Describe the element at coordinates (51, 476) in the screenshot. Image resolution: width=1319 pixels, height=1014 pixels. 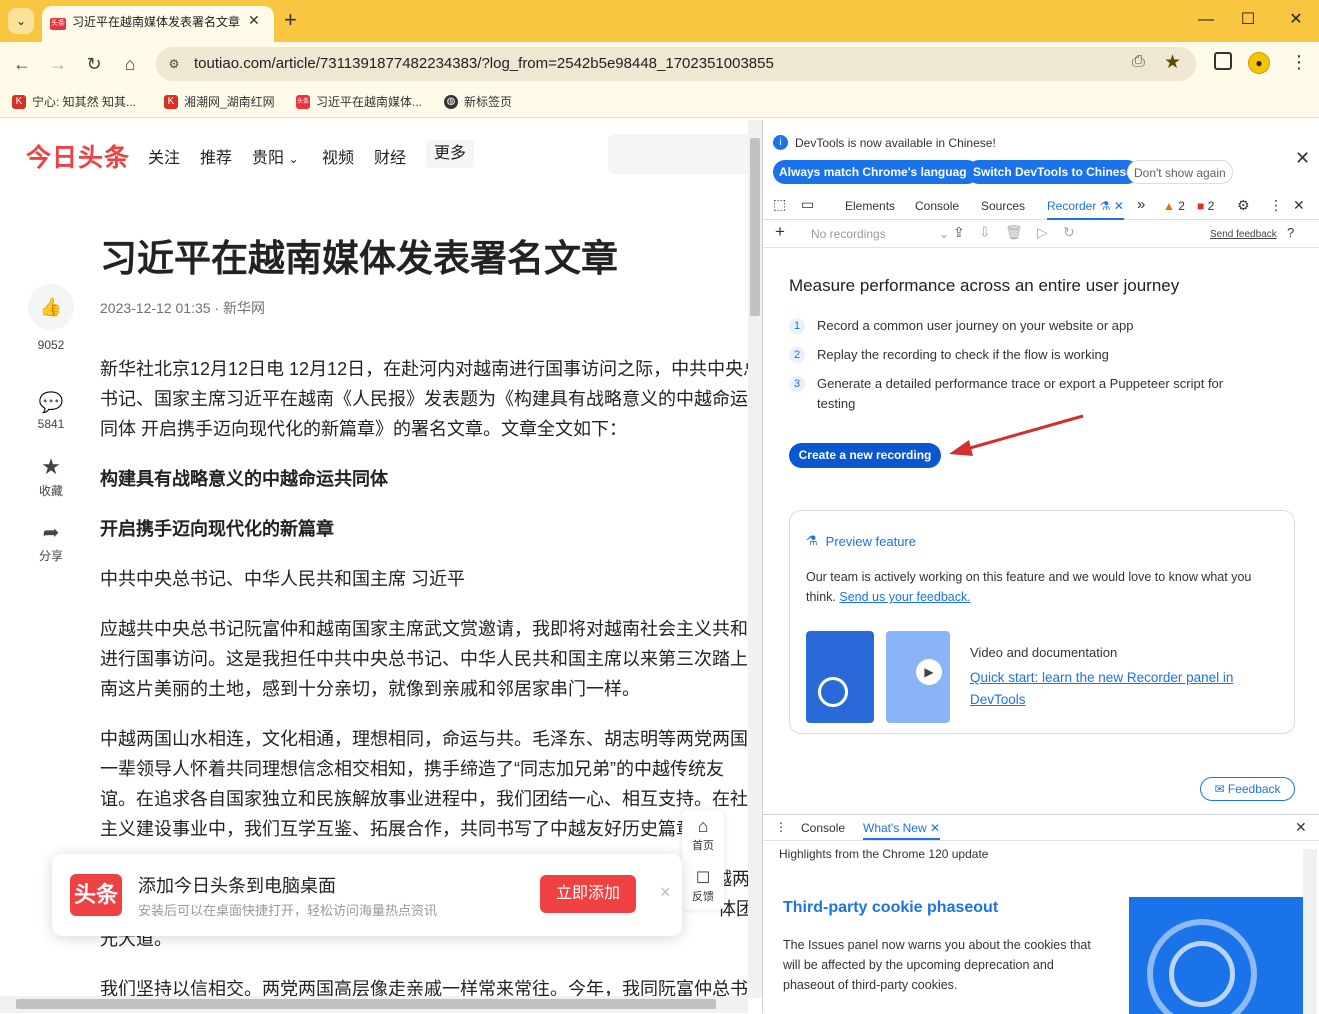
I see `collect-button: ★ 收藏` at that location.